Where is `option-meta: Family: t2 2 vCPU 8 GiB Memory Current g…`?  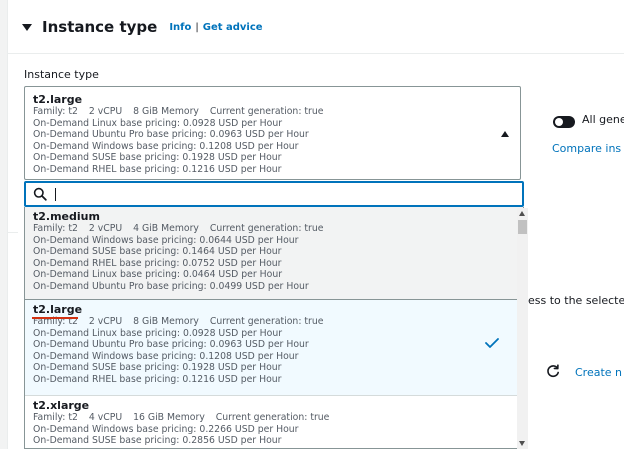 option-meta: Family: t2 2 vCPU 8 GiB Memory Current g… is located at coordinates (274, 322).